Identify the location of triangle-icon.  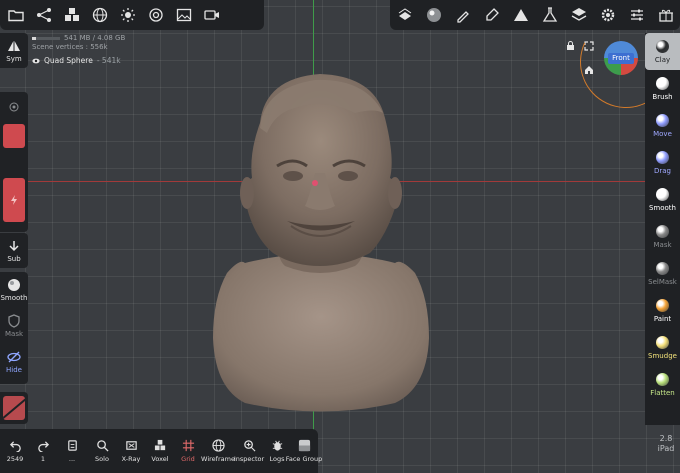
(521, 15).